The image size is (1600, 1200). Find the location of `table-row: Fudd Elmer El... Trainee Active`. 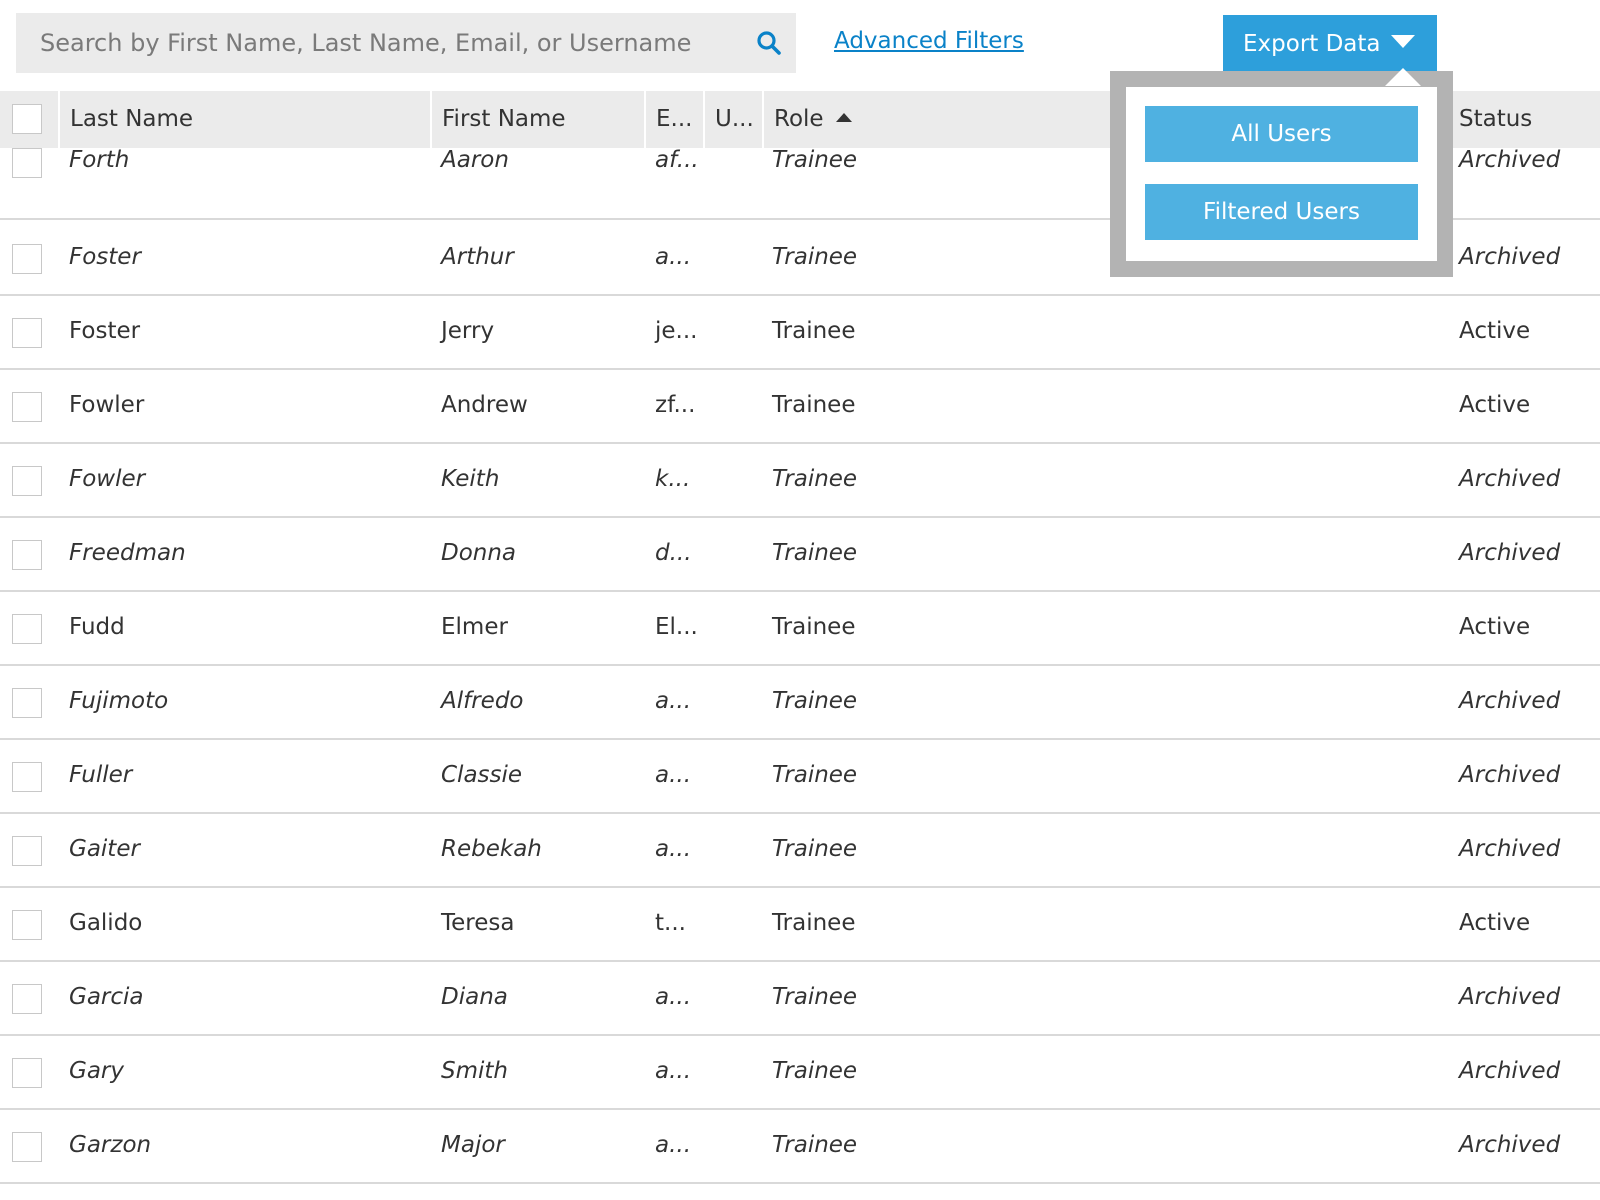

table-row: Fudd Elmer El... Trainee Active is located at coordinates (800, 629).